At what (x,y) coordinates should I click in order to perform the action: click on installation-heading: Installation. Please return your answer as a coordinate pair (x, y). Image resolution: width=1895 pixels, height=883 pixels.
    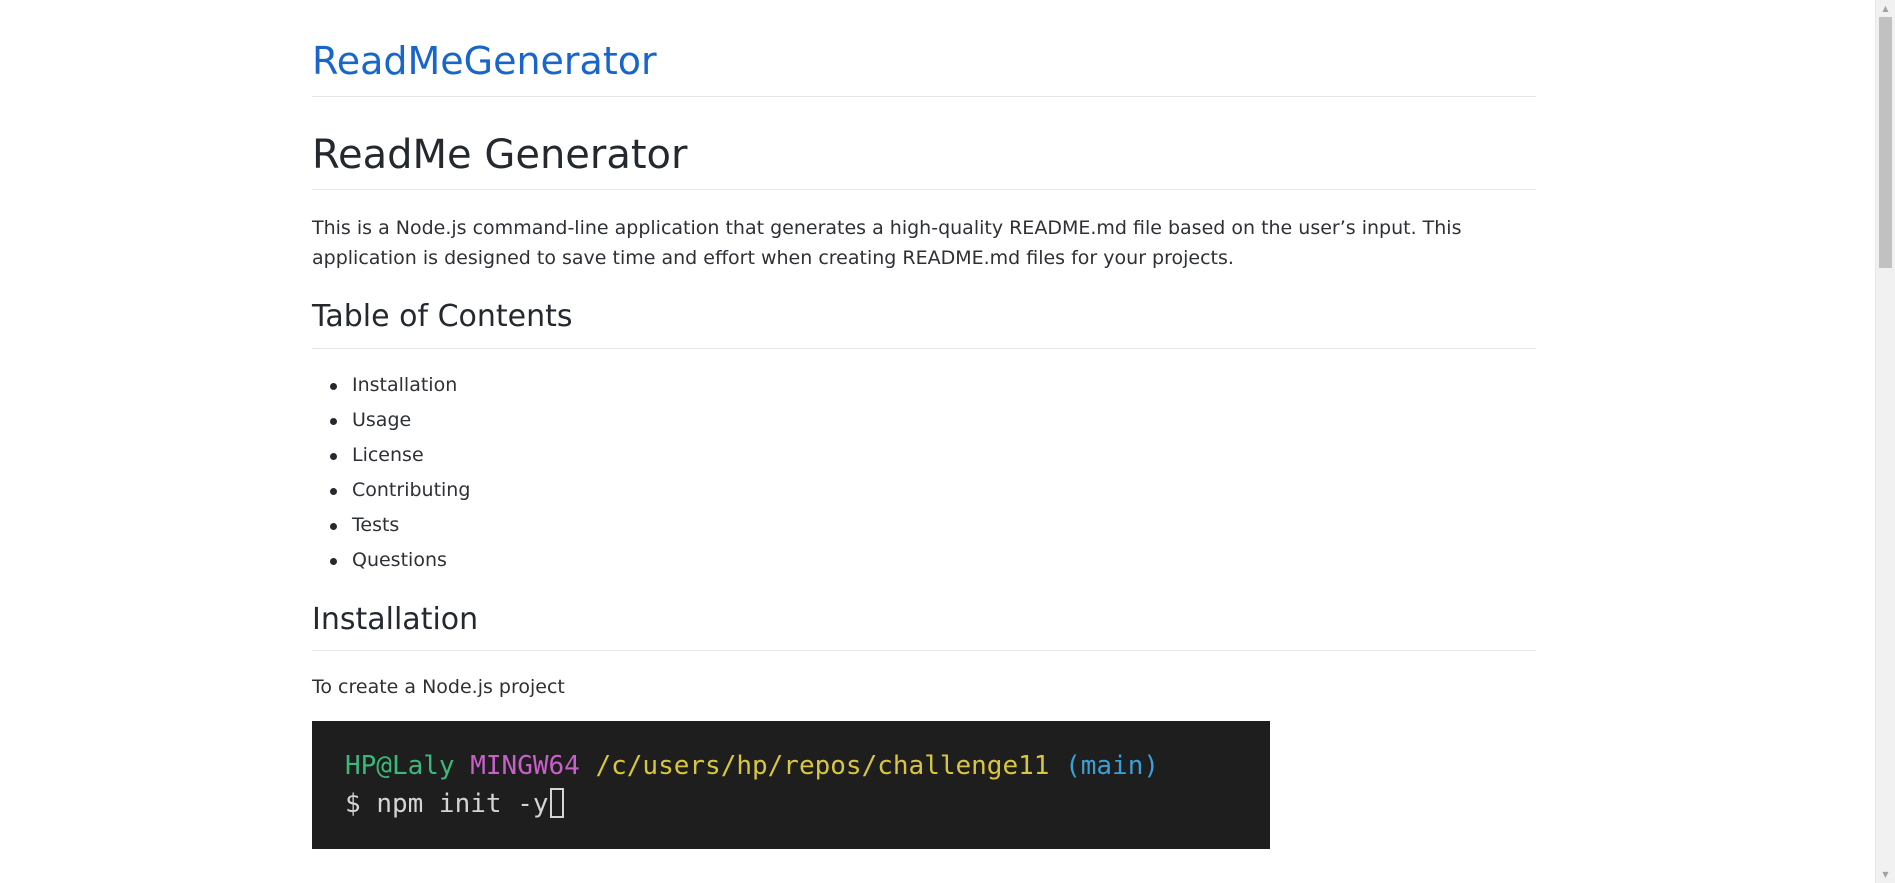
    Looking at the image, I should click on (395, 619).